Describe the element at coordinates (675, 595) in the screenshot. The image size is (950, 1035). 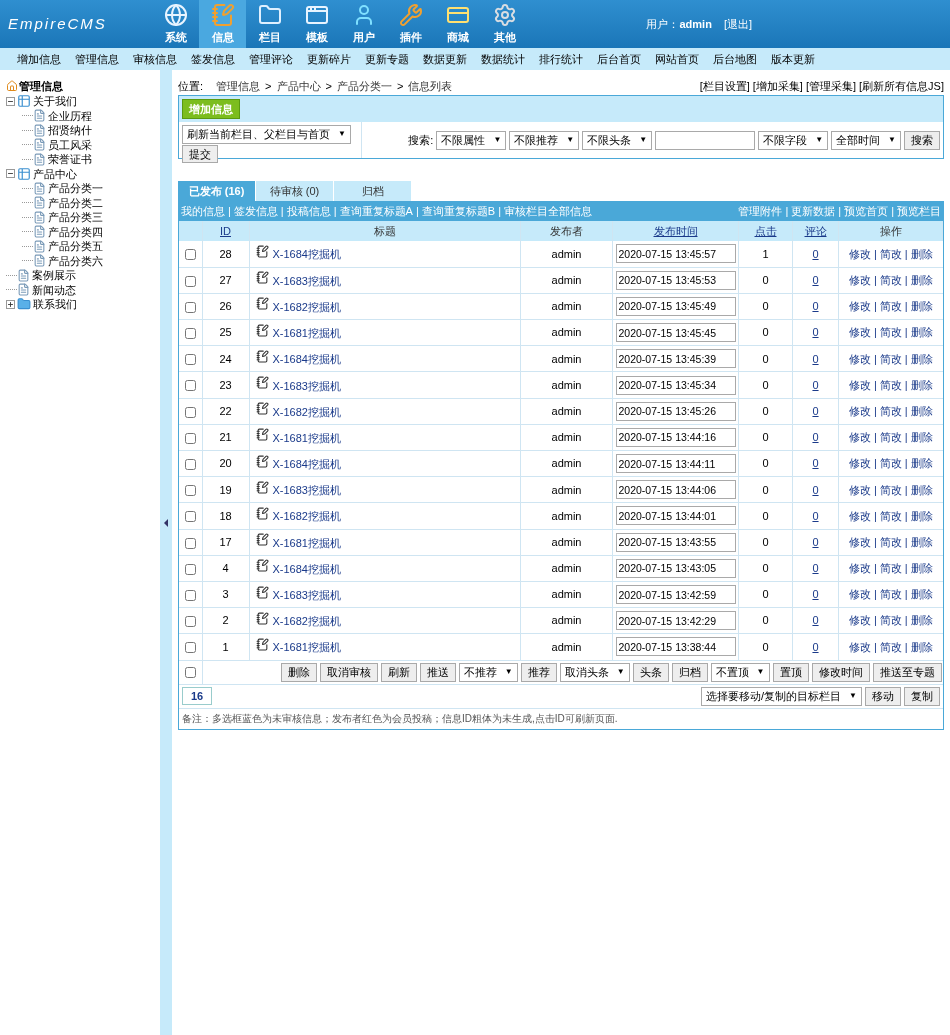
I see `time-field: 2020-07-15 13:42:59` at that location.